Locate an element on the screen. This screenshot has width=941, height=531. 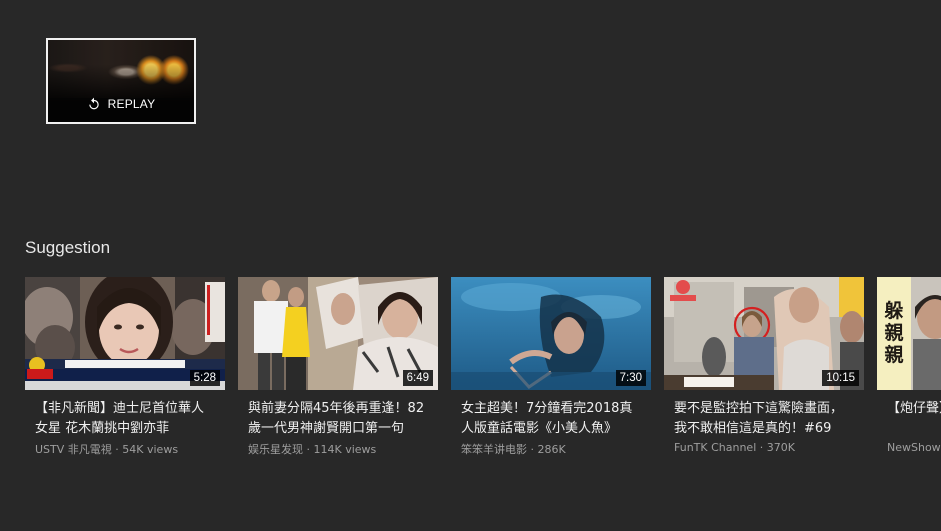
video-meta: 娱乐星发现 · 114K views is located at coordinates (312, 449).